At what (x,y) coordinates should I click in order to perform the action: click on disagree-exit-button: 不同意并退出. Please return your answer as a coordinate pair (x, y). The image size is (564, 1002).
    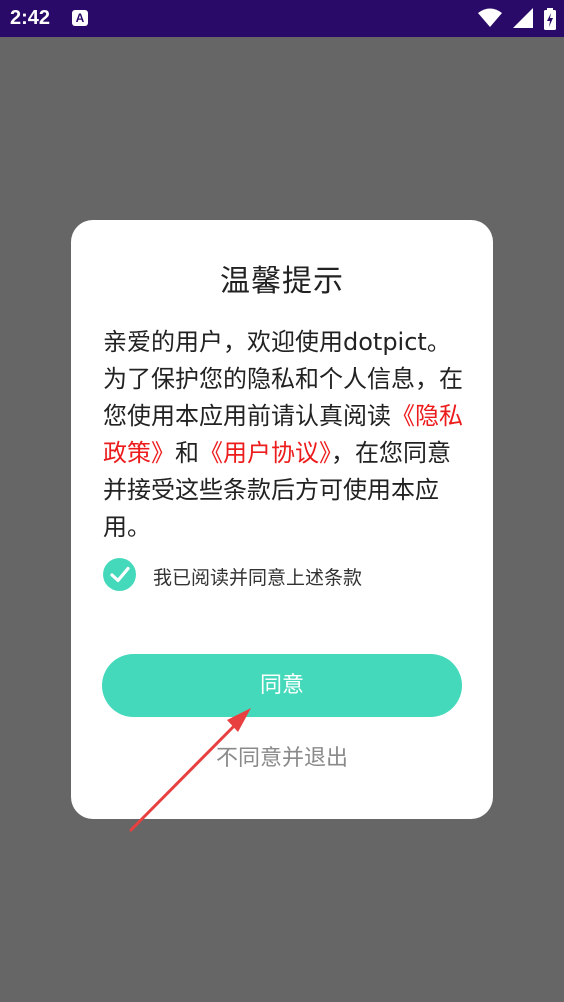
    Looking at the image, I should click on (282, 756).